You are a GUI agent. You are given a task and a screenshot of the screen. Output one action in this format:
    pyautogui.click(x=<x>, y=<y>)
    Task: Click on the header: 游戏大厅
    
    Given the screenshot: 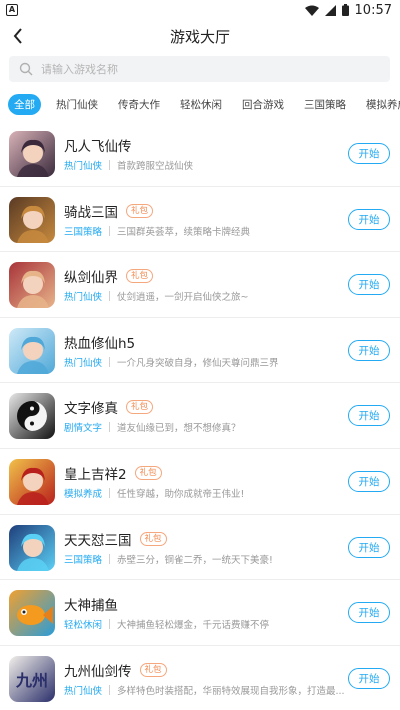 What is the action you would take?
    pyautogui.click(x=200, y=36)
    